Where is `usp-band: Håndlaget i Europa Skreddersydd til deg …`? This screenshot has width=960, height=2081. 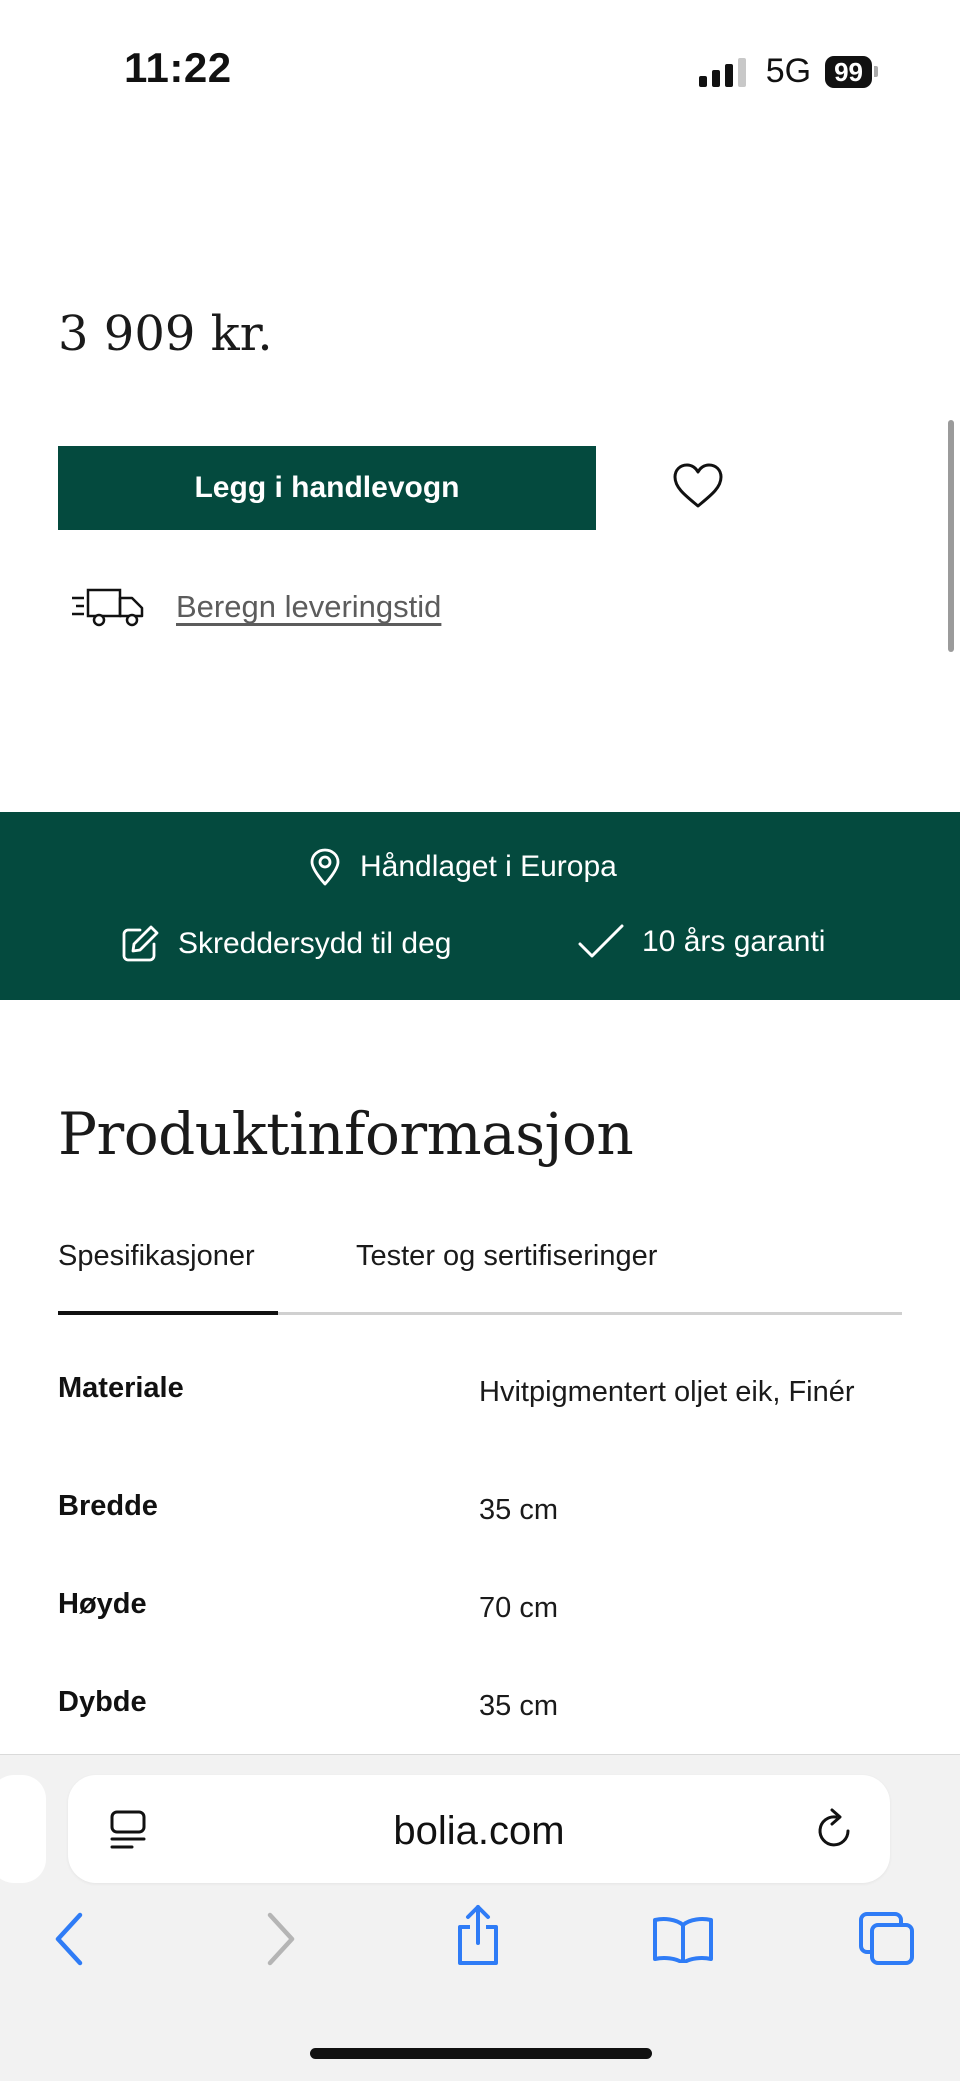
usp-band: Håndlaget i Europa Skreddersydd til deg … is located at coordinates (480, 906).